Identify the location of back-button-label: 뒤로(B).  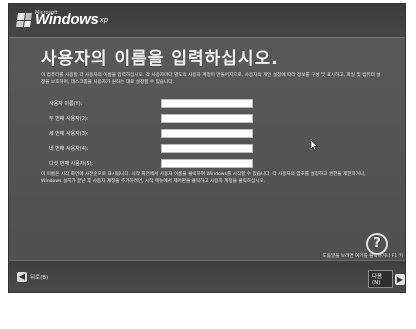
(39, 278).